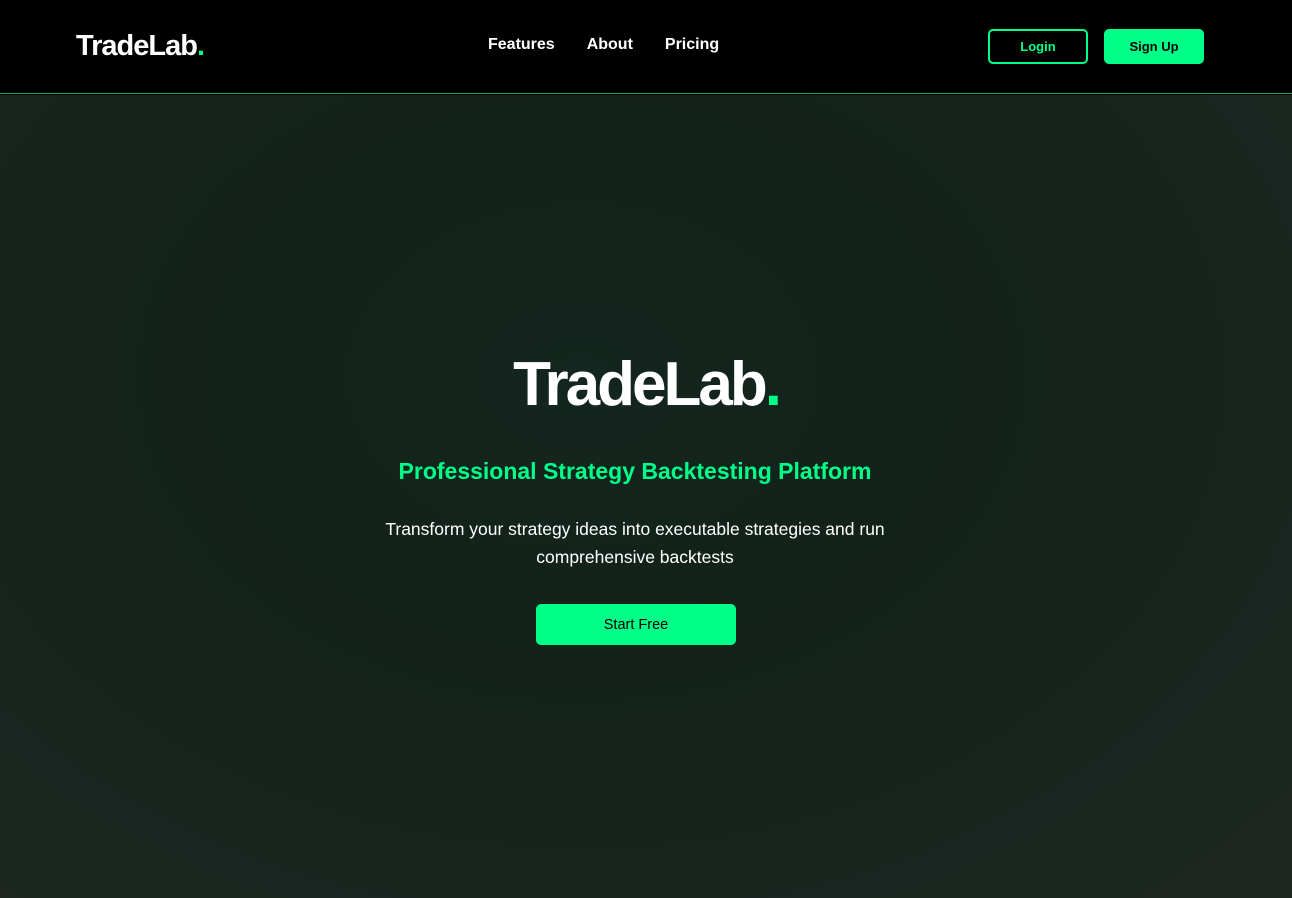 This screenshot has height=898, width=1292. I want to click on nav-links: Features About Pricing, so click(603, 45).